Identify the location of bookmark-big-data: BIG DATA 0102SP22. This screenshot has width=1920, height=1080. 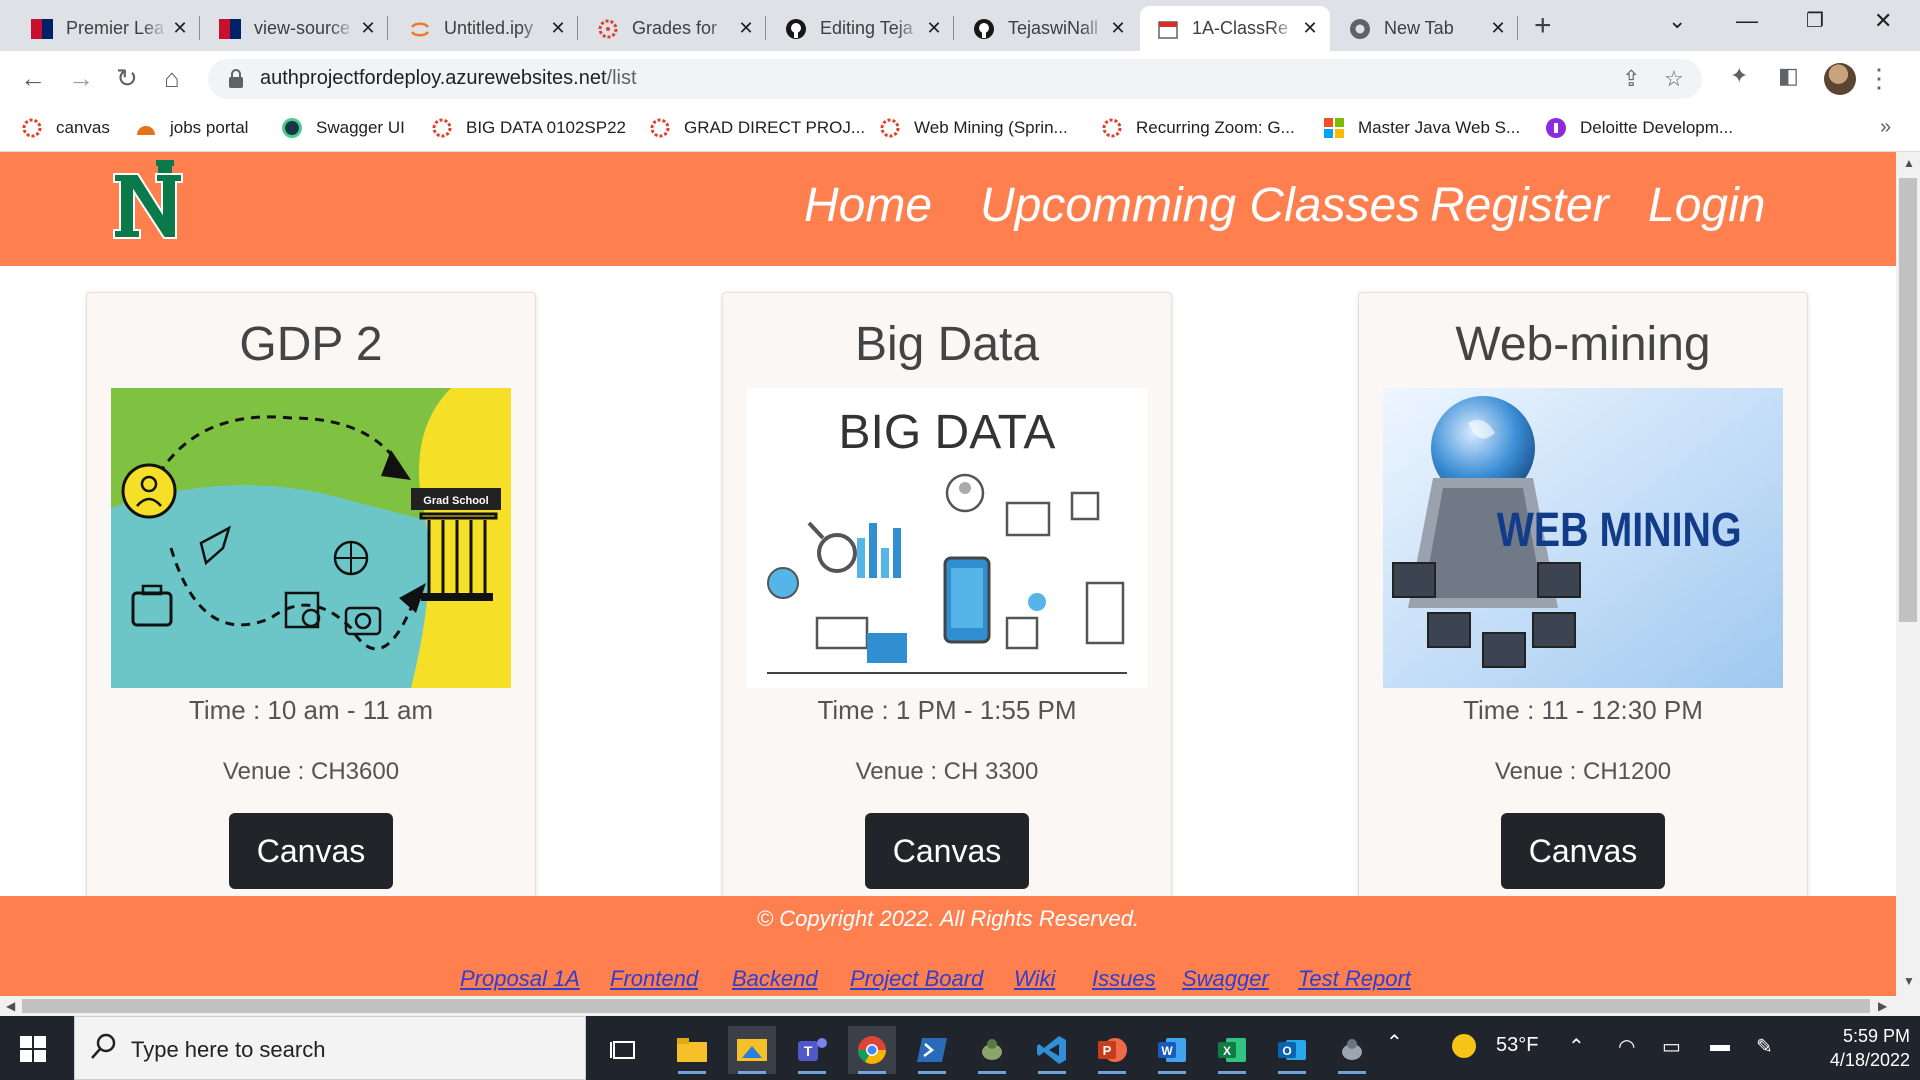
(528, 128).